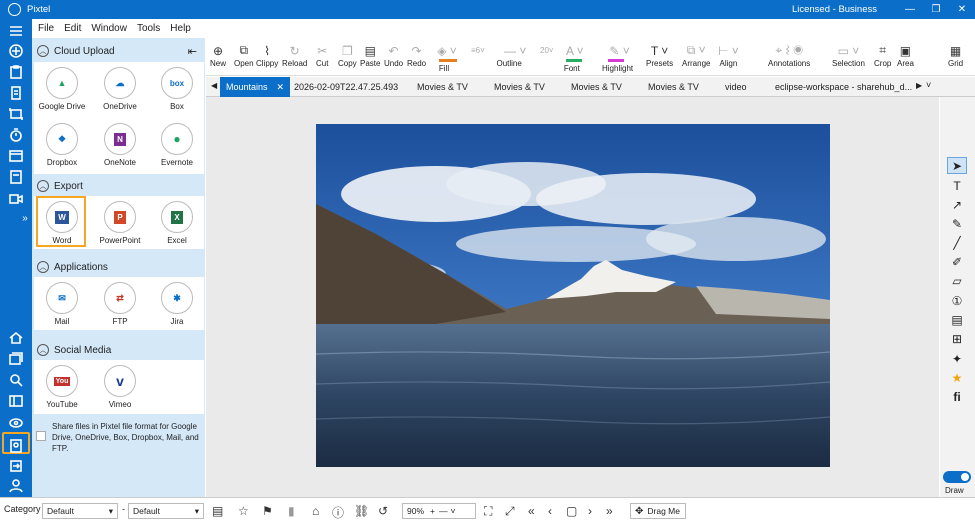 The width and height of the screenshot is (975, 523). Describe the element at coordinates (957, 358) in the screenshot. I see `magic-tool-icon: ✦` at that location.